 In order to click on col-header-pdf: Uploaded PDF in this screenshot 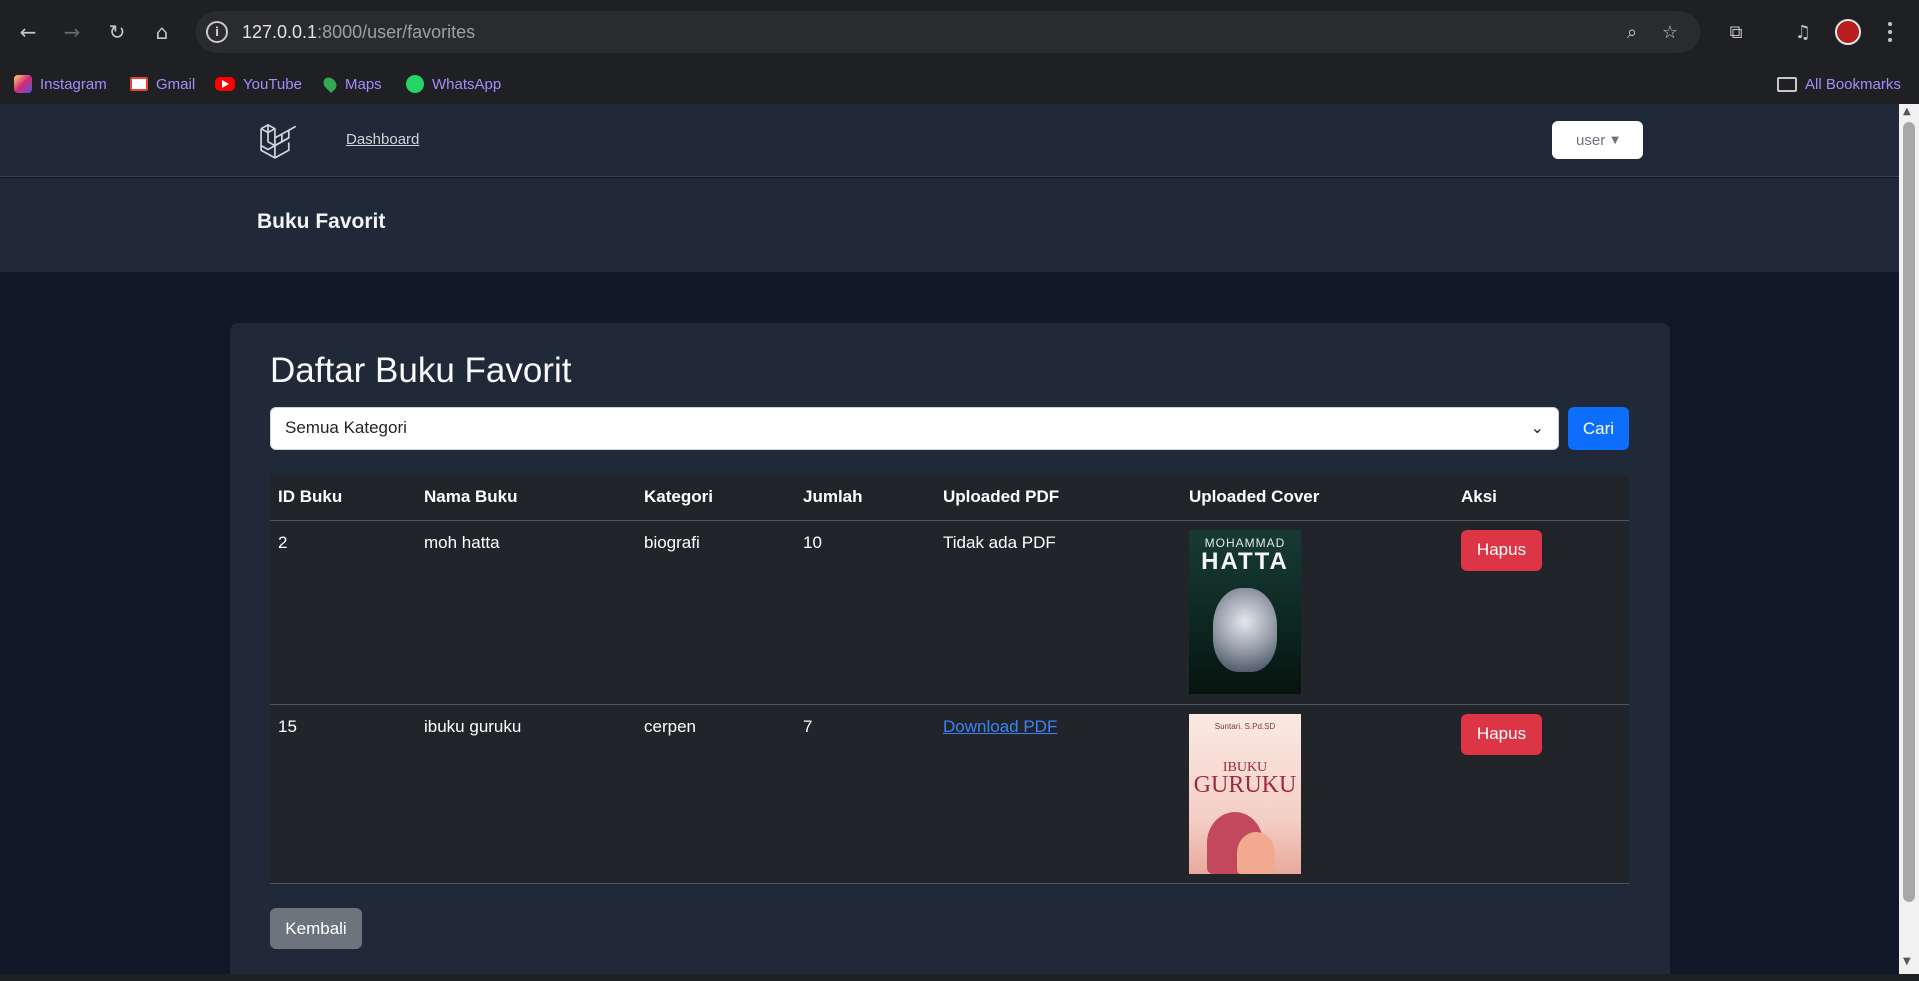, I will do `click(1058, 498)`.